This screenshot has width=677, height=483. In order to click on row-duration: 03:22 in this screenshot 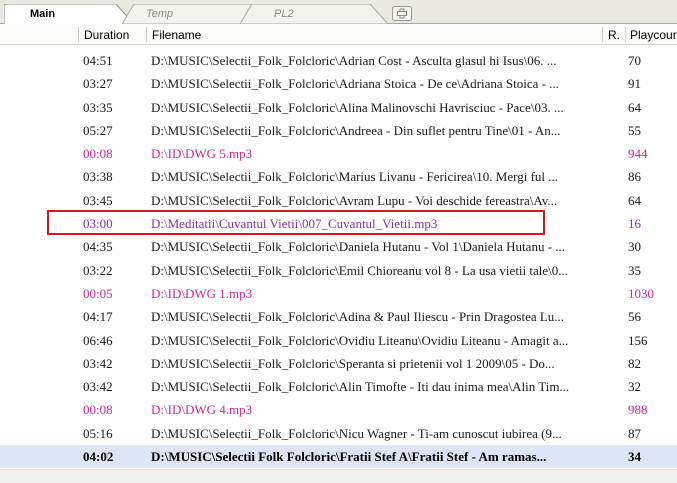, I will do `click(98, 270)`.